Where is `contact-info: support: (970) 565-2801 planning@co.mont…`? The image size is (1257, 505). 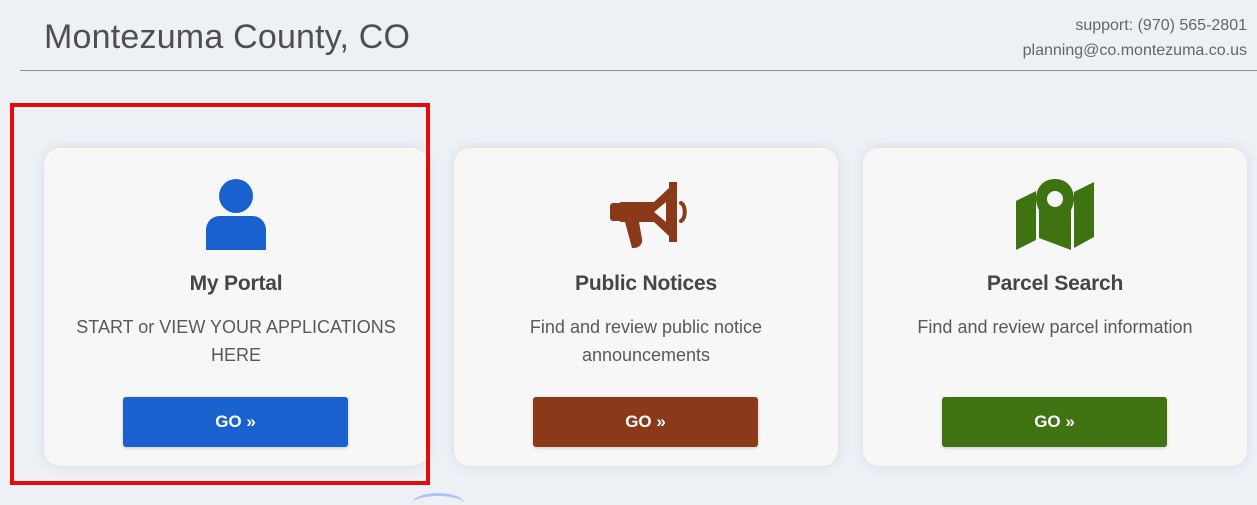 contact-info: support: (970) 565-2801 planning@co.mont… is located at coordinates (1135, 38).